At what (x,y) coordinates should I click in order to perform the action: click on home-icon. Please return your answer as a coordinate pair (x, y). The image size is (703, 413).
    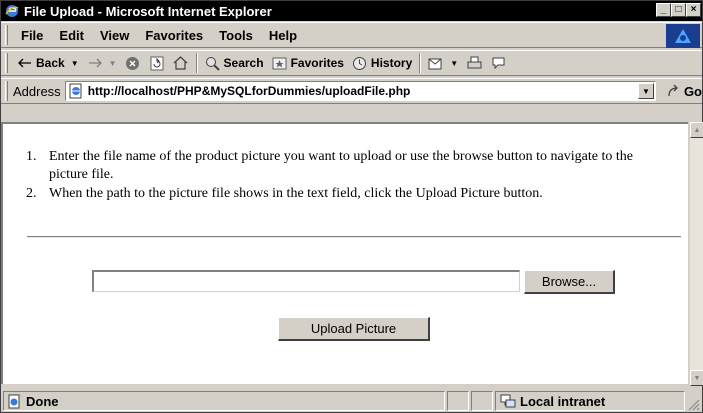
    Looking at the image, I should click on (181, 63).